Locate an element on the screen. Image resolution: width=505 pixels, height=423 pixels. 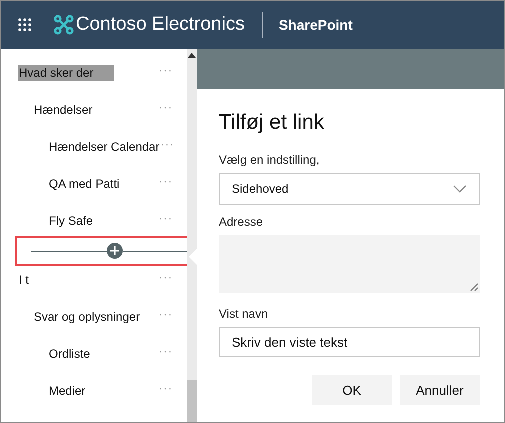
field-label: Vælg en indstilling, is located at coordinates (270, 160).